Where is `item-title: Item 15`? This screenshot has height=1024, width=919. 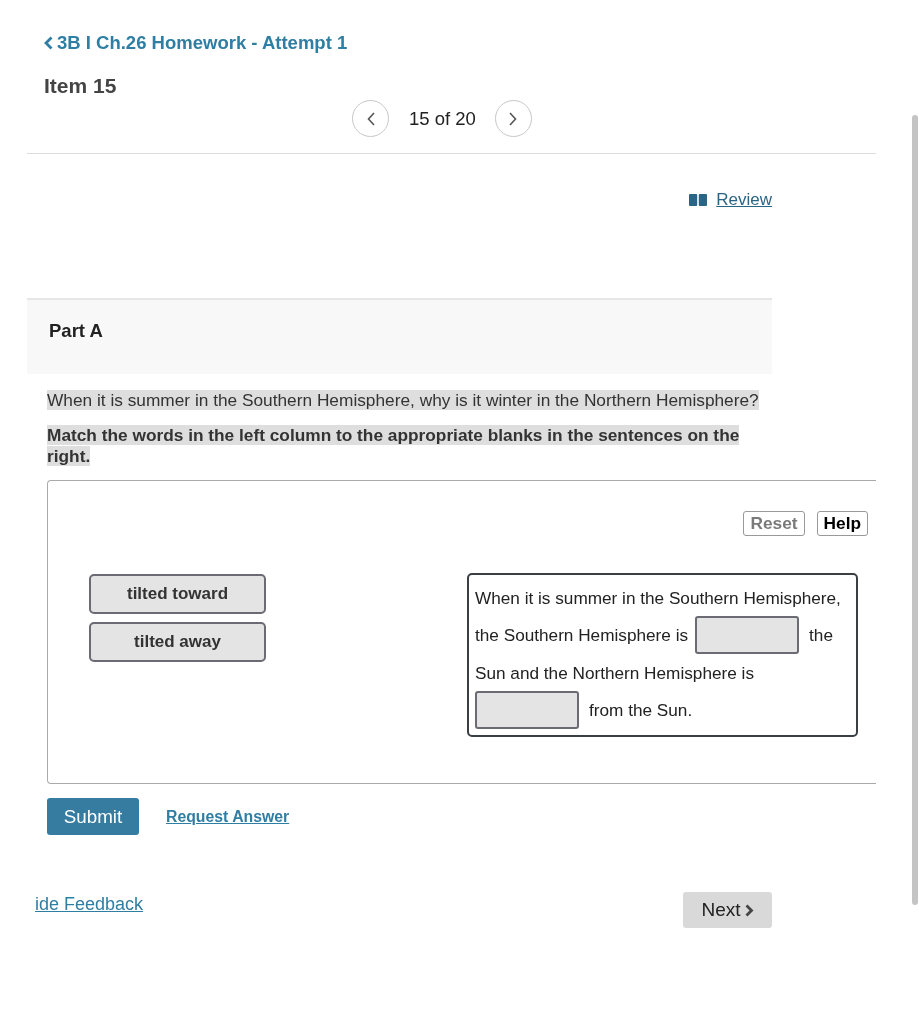
item-title: Item 15 is located at coordinates (80, 86).